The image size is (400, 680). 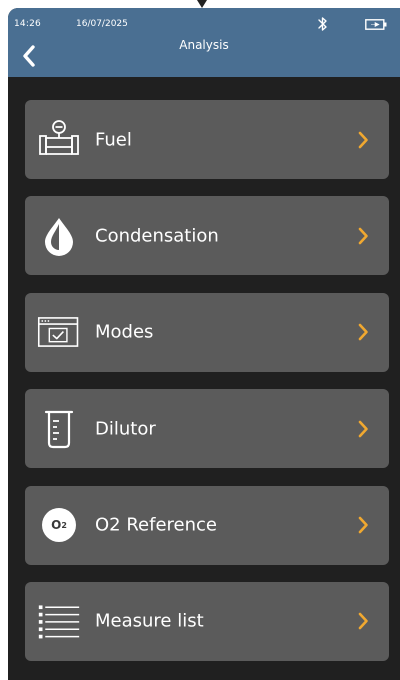 I want to click on water-drop-icon, so click(x=59, y=236).